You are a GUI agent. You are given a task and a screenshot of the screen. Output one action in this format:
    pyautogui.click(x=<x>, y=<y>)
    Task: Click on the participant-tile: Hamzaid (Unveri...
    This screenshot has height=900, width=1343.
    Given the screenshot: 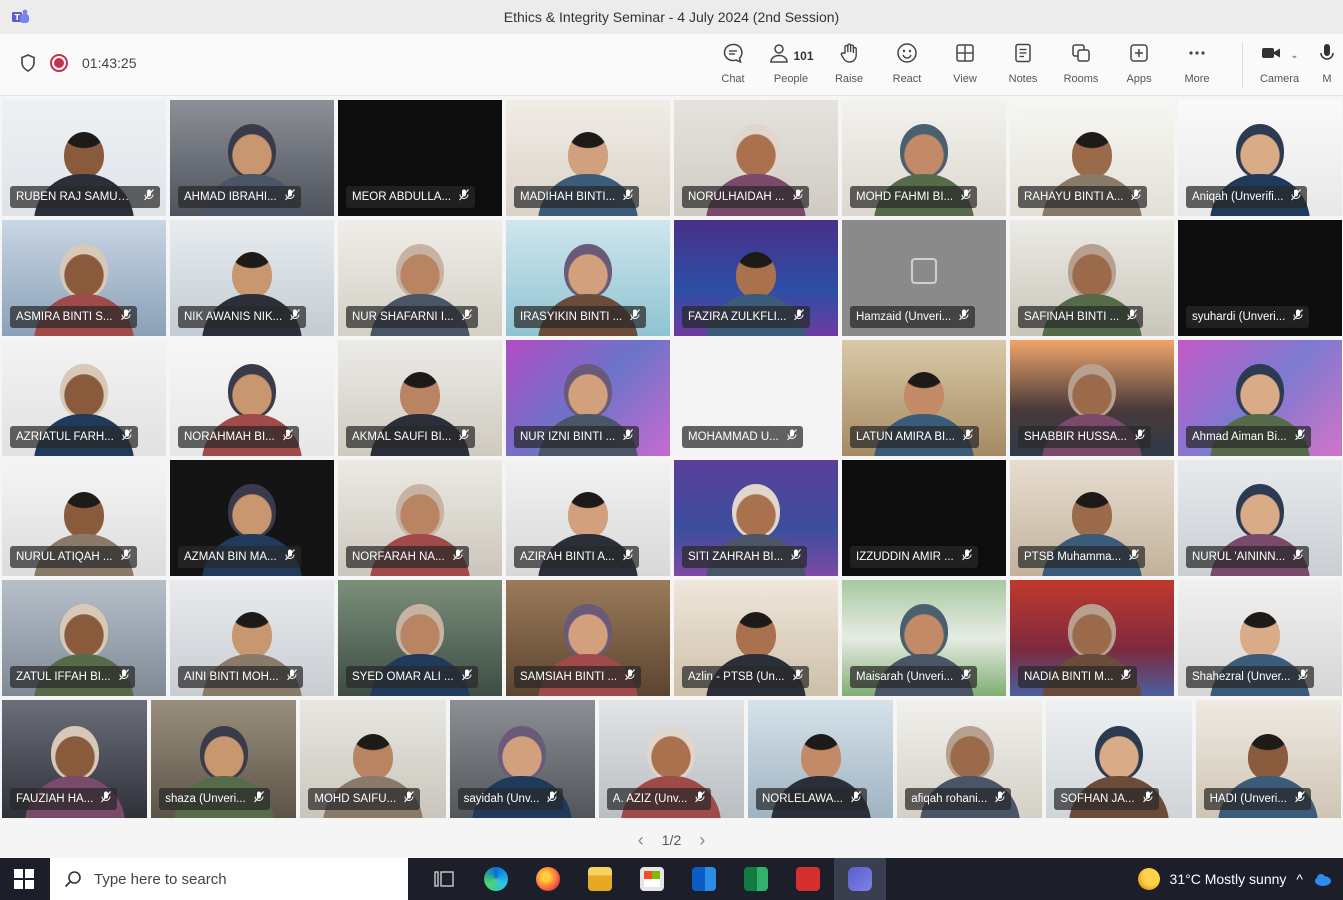 What is the action you would take?
    pyautogui.click(x=924, y=278)
    